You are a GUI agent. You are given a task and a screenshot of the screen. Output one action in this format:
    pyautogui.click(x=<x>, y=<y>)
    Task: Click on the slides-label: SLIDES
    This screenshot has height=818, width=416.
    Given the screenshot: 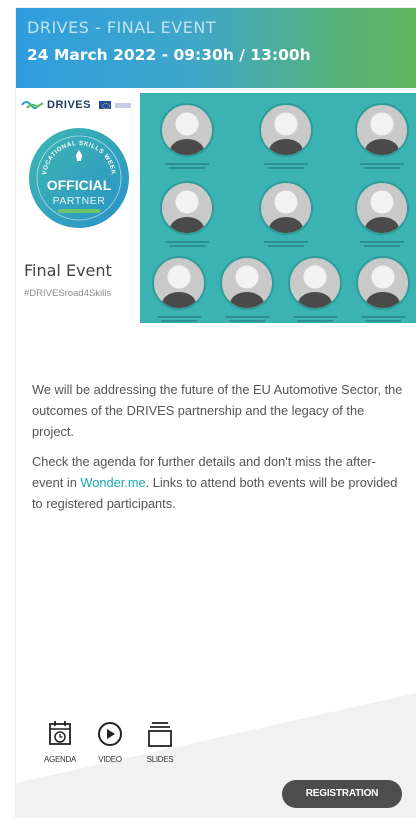 What is the action you would take?
    pyautogui.click(x=160, y=759)
    